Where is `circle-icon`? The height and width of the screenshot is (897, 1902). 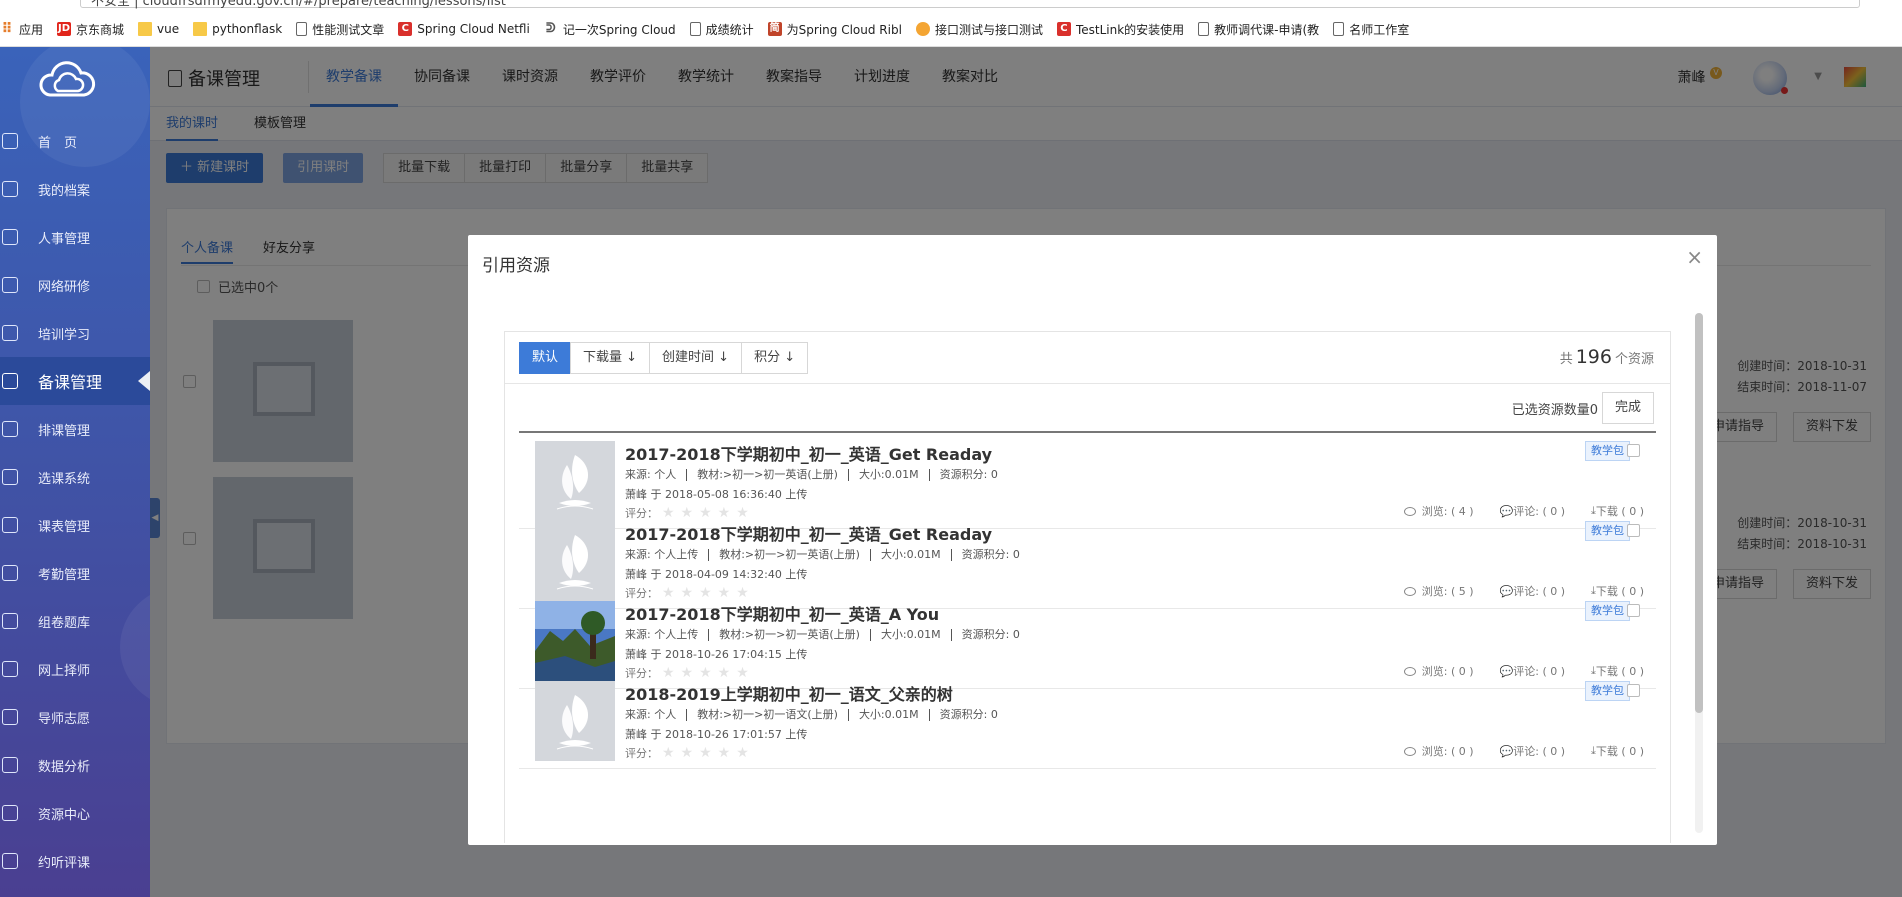
circle-icon is located at coordinates (922, 29).